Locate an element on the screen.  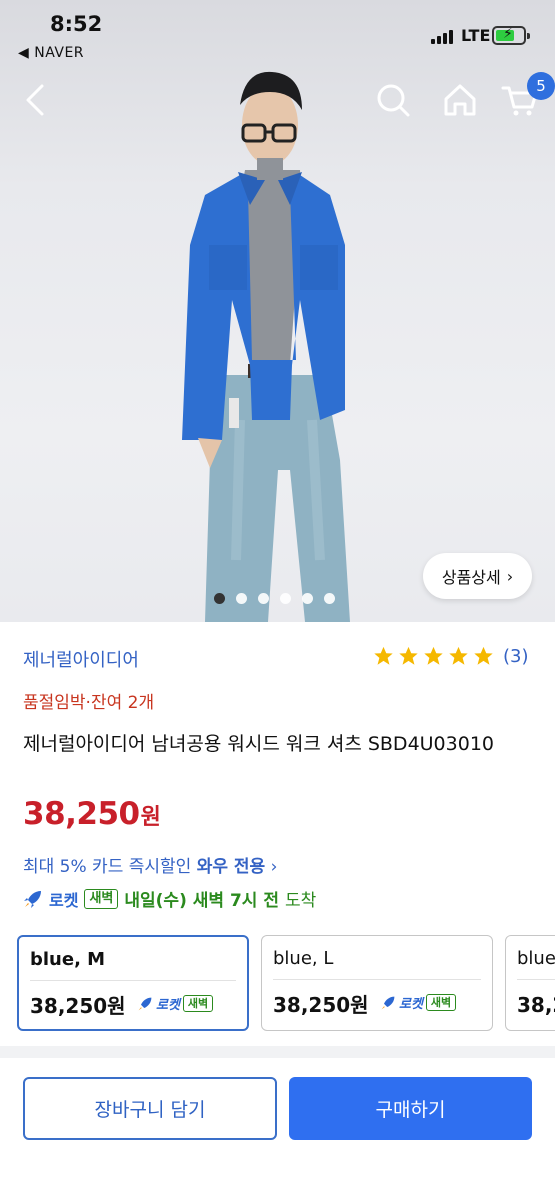
back-to-app-link: ◀ NAVER is located at coordinates (51, 53).